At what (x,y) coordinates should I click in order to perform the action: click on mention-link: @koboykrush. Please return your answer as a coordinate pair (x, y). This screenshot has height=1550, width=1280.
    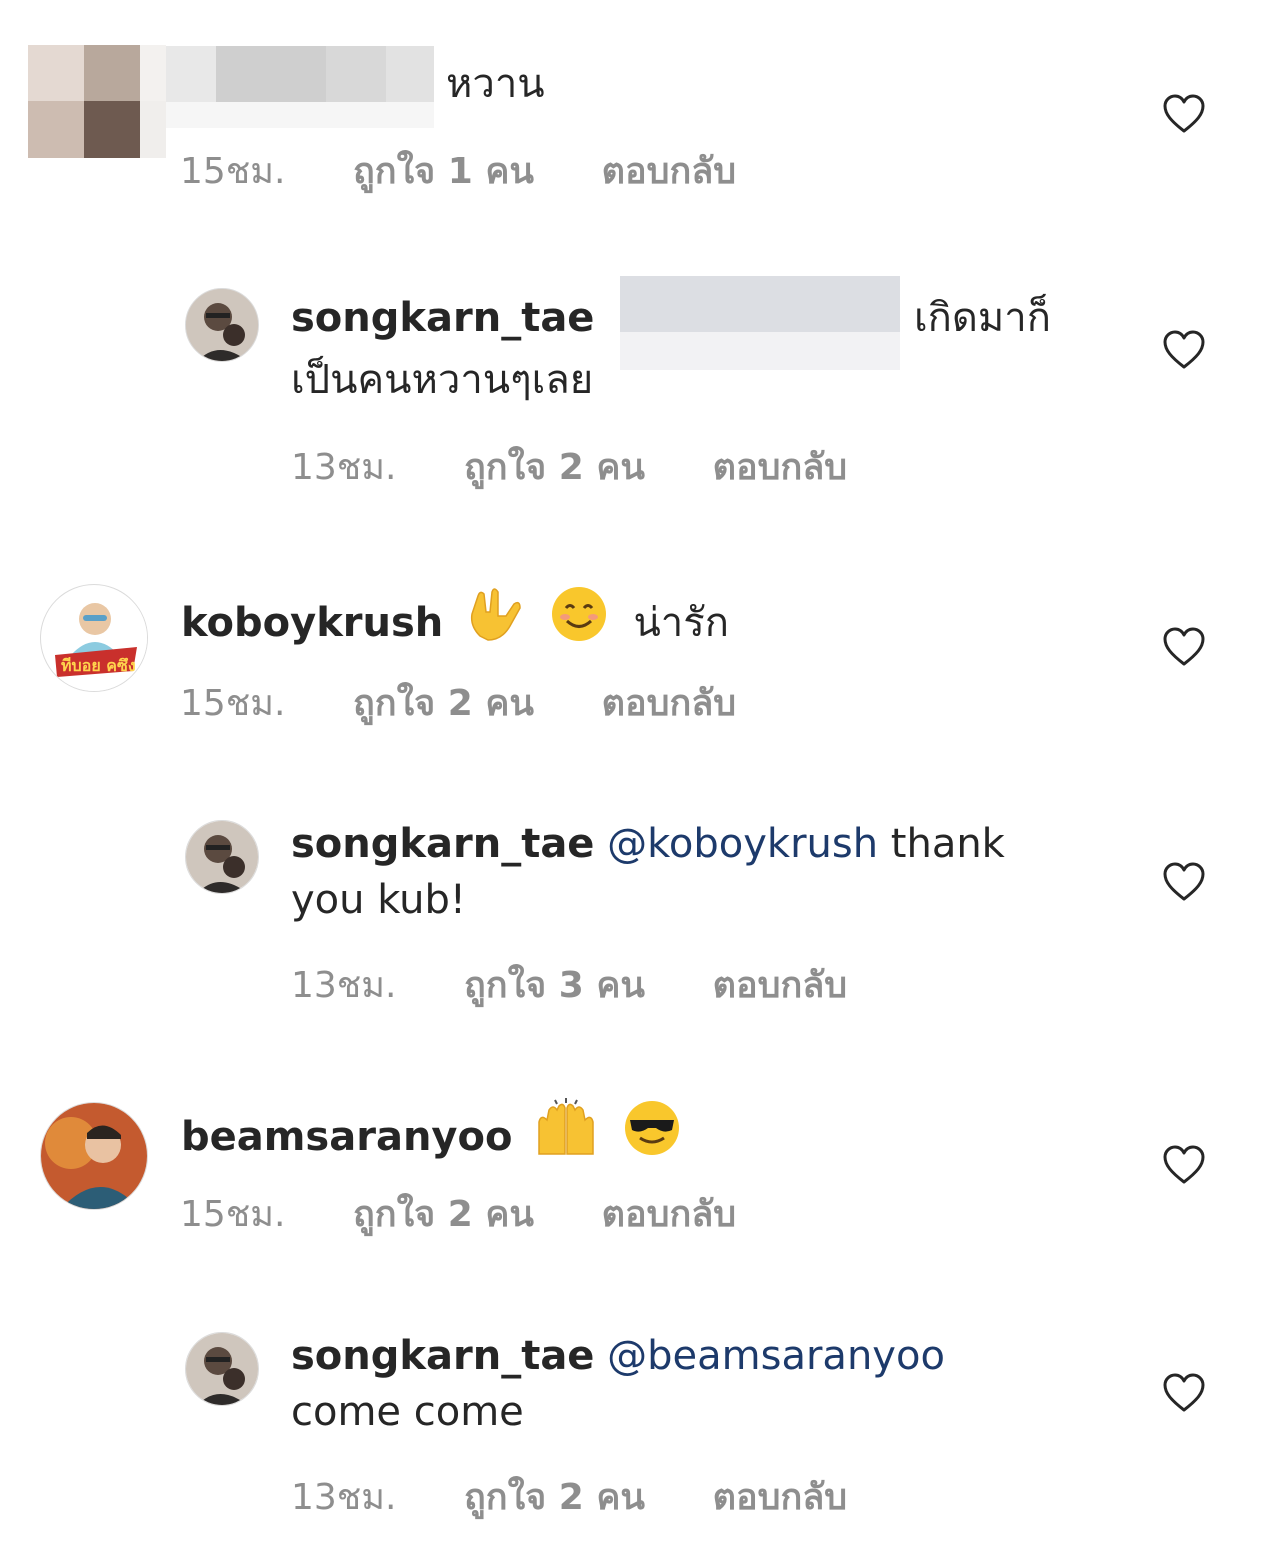
    Looking at the image, I should click on (742, 844).